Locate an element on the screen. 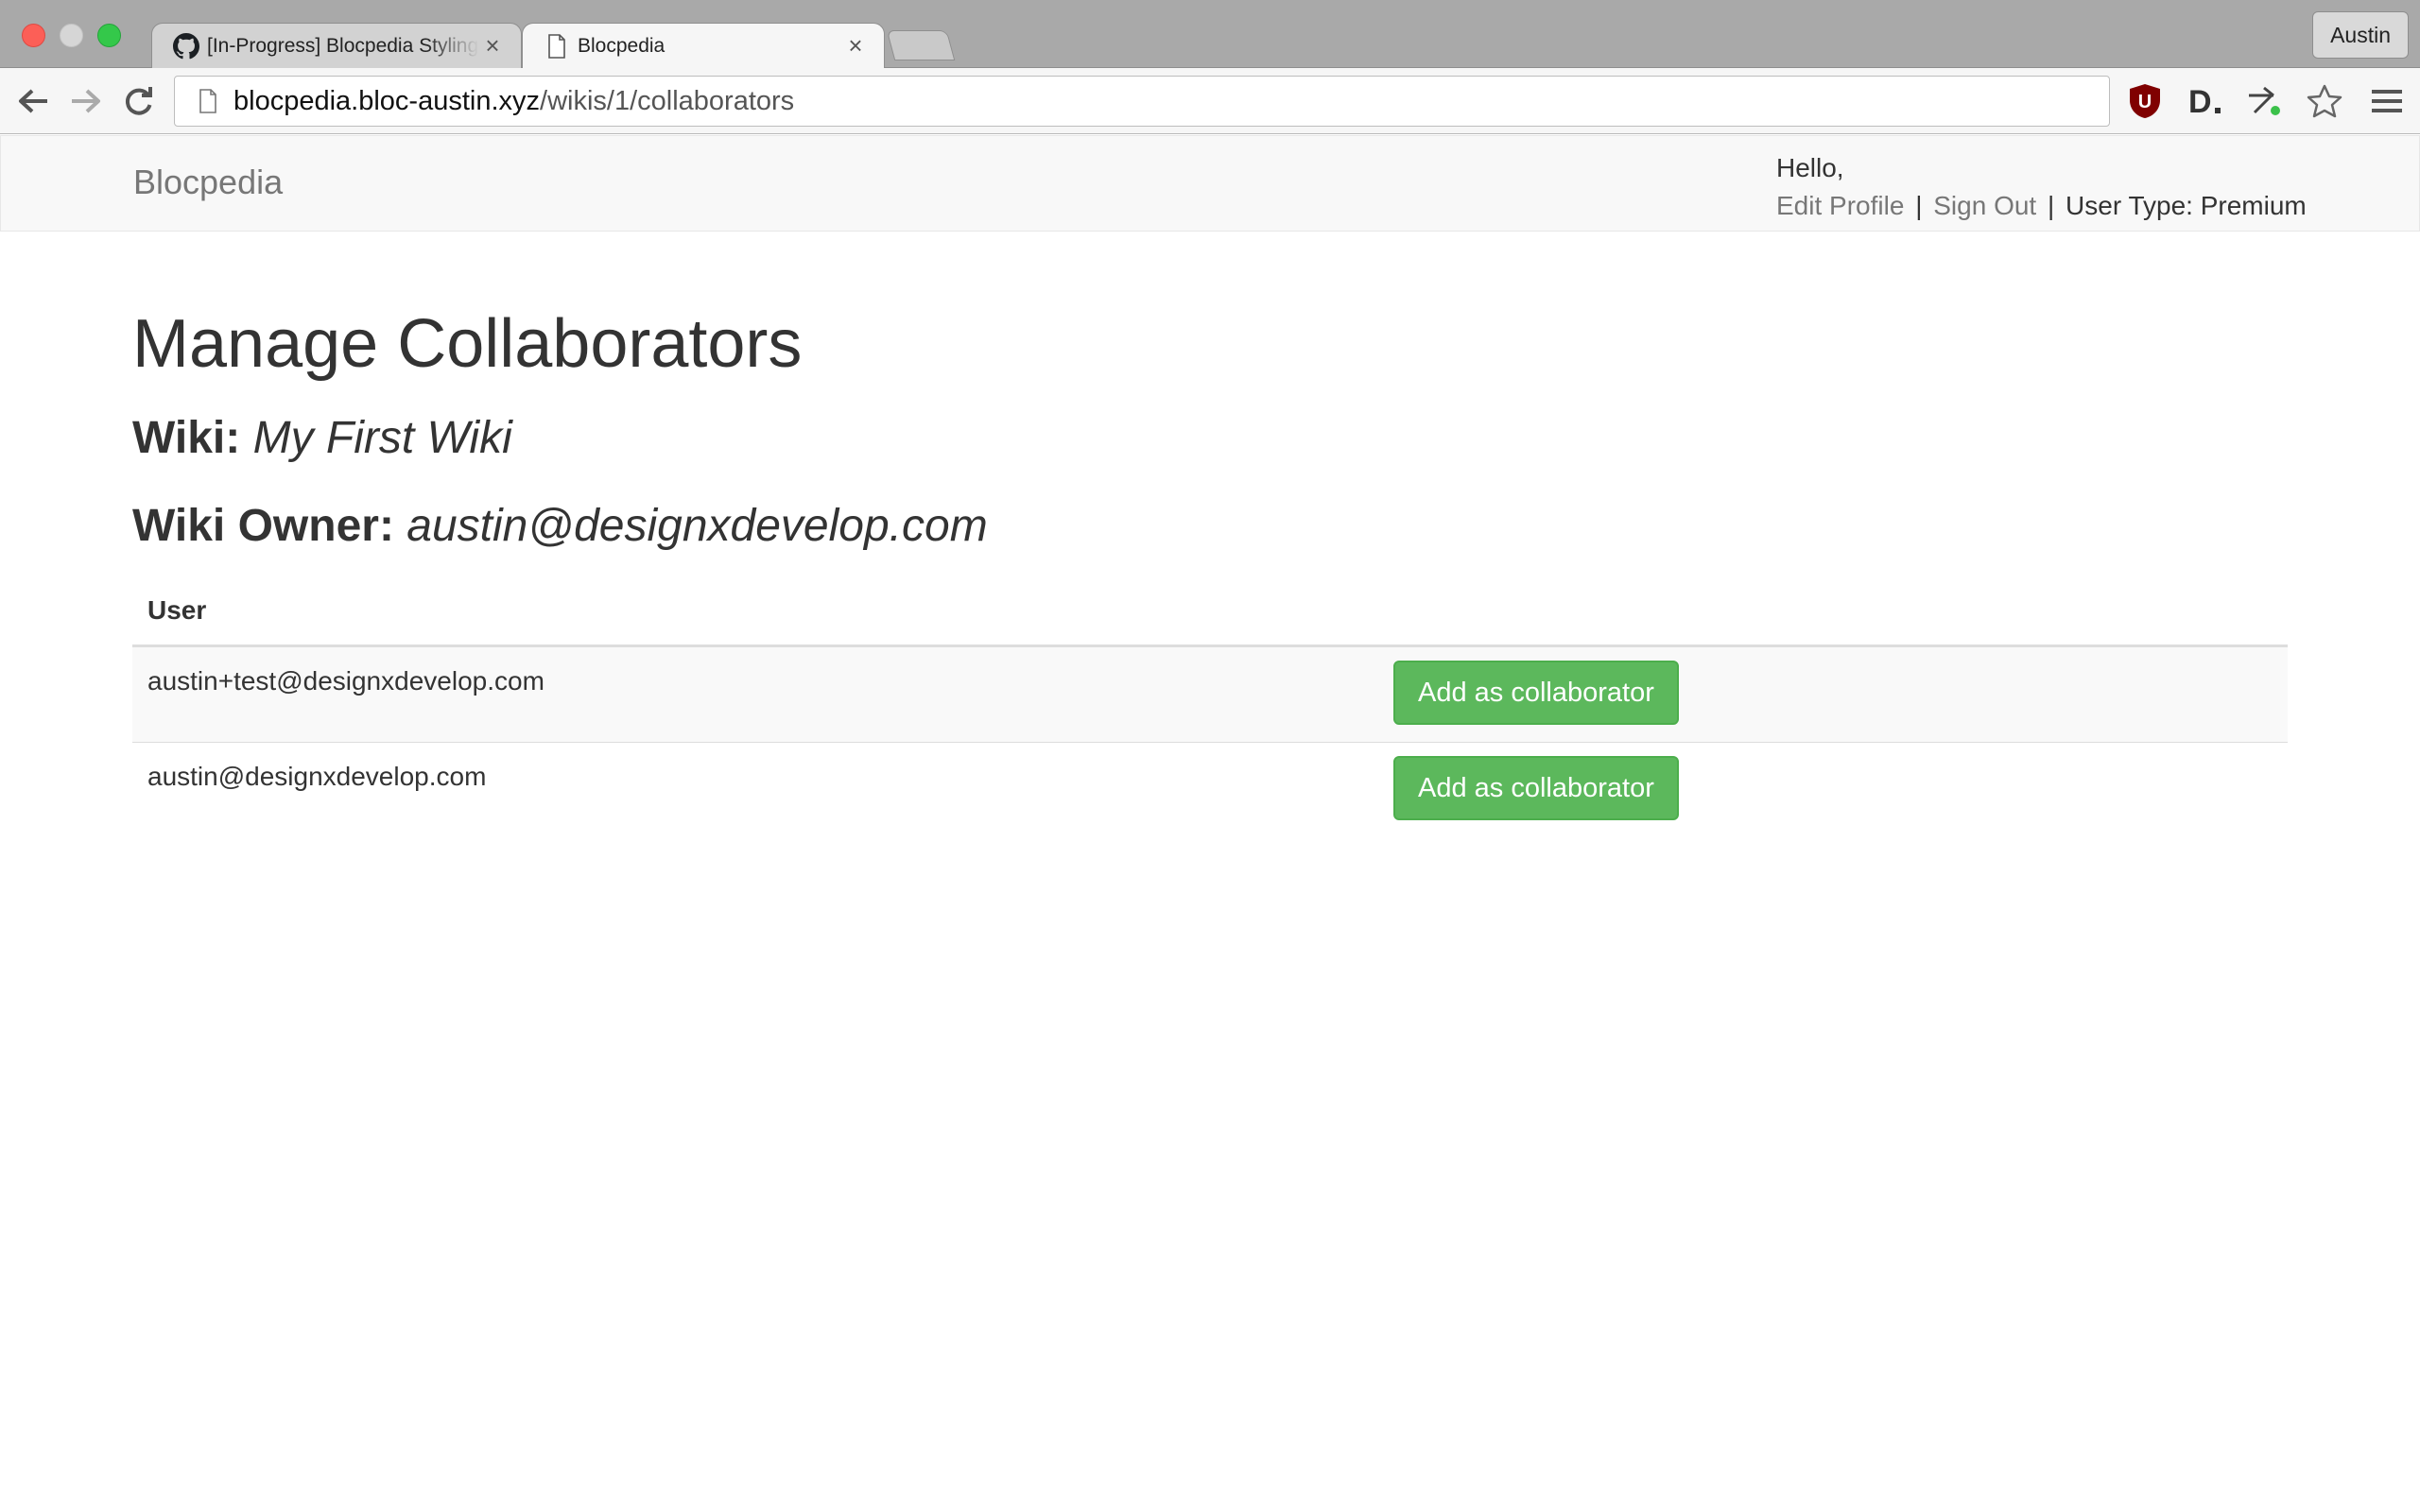  svg-text: D is located at coordinates (2200, 101).